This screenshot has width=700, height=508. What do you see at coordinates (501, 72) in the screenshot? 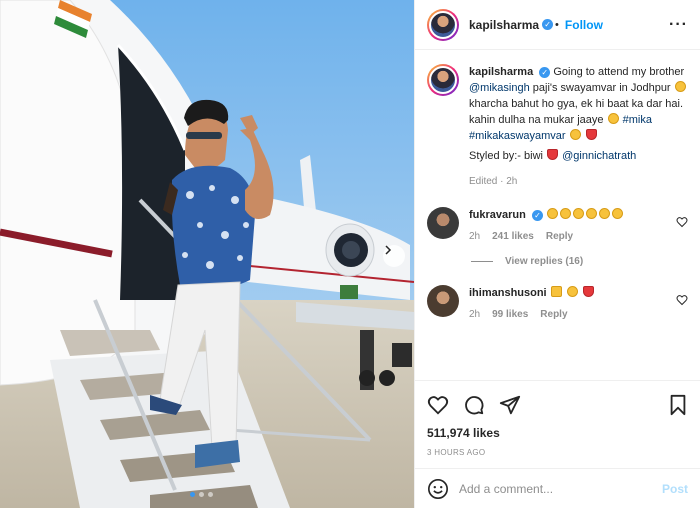
I see `caption-username: kapilsharma` at bounding box center [501, 72].